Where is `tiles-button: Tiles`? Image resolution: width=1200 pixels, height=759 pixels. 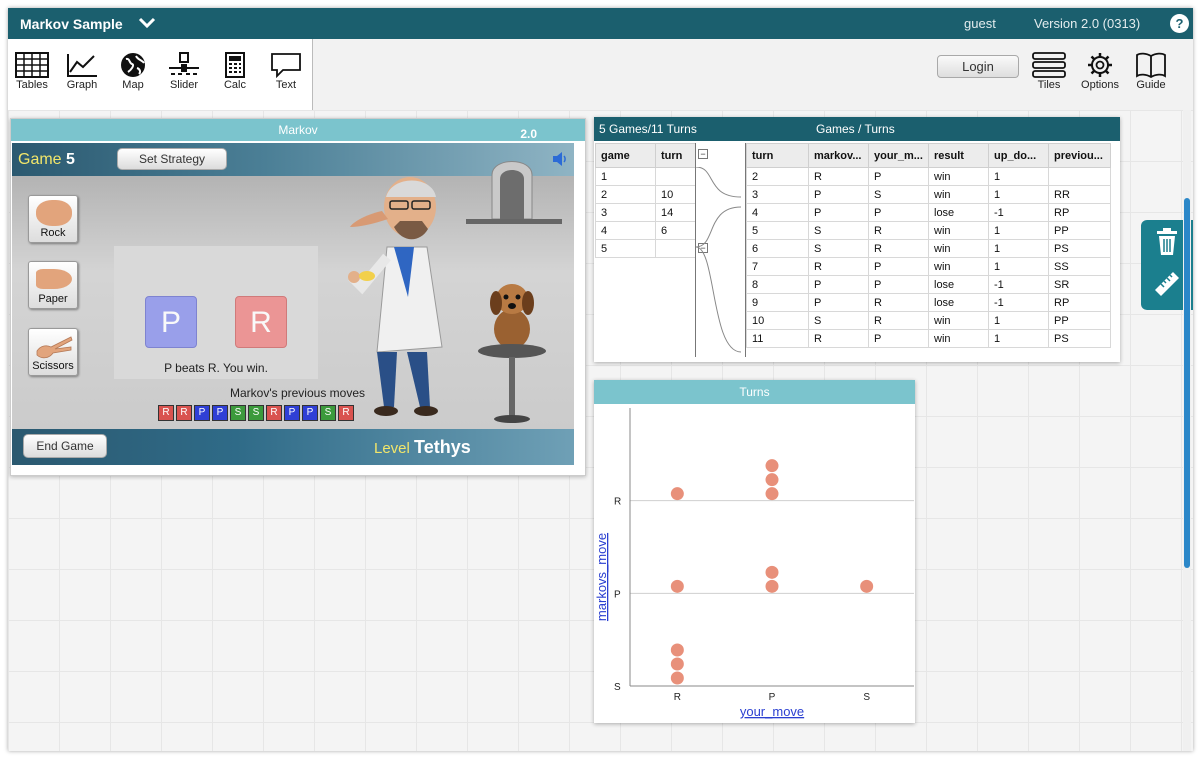 tiles-button: Tiles is located at coordinates (1049, 71).